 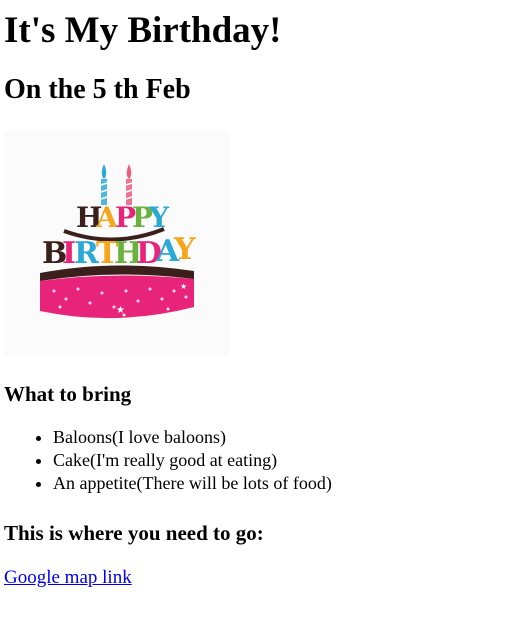 I want to click on list-item: Baloons(I love baloons), so click(x=280, y=437).